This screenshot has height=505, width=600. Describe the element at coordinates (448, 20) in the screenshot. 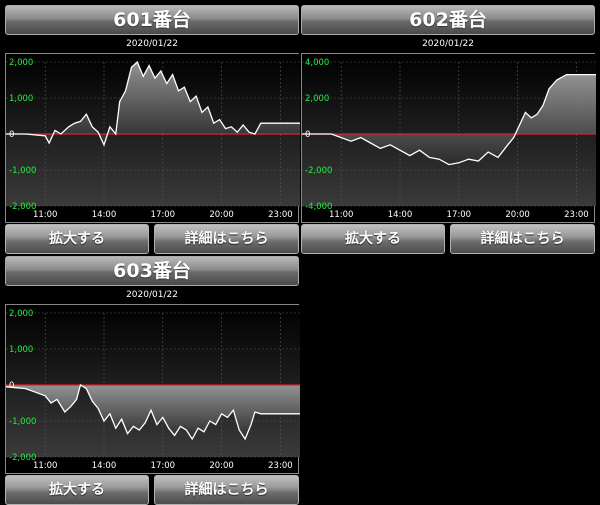

I see `machine-title: 602番台` at that location.